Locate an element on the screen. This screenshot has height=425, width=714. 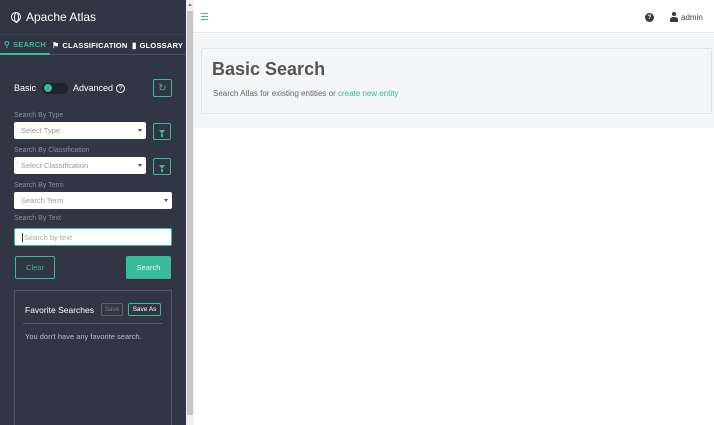
term-select-value: Search Term is located at coordinates (42, 200).